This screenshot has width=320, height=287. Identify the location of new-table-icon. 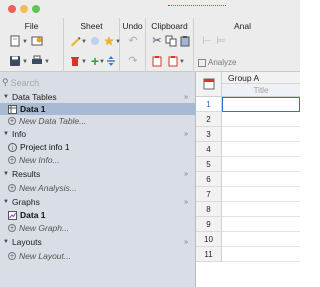
(37, 41).